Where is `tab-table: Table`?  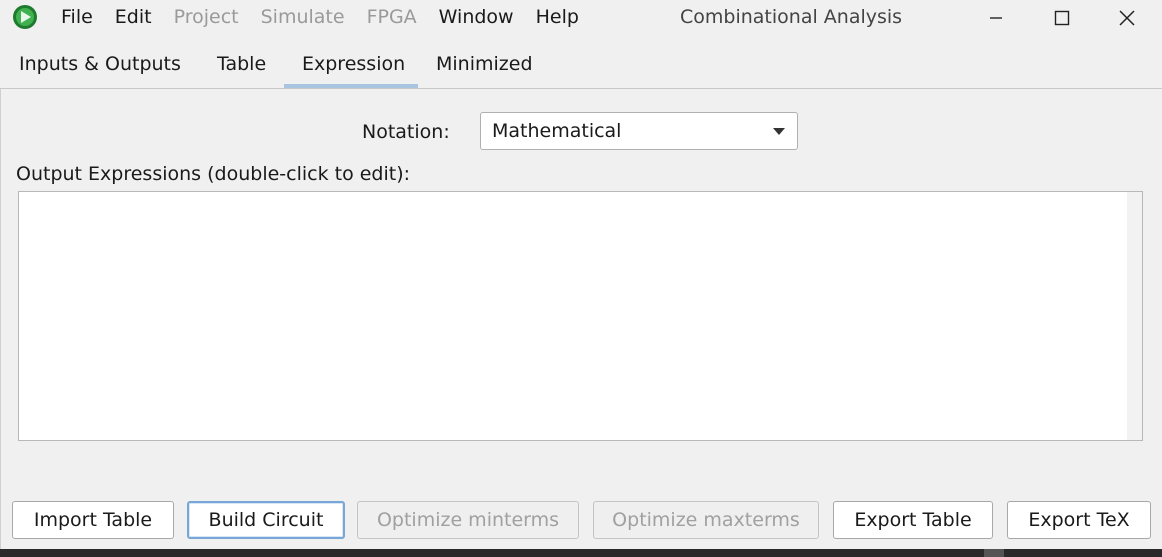 tab-table: Table is located at coordinates (241, 66).